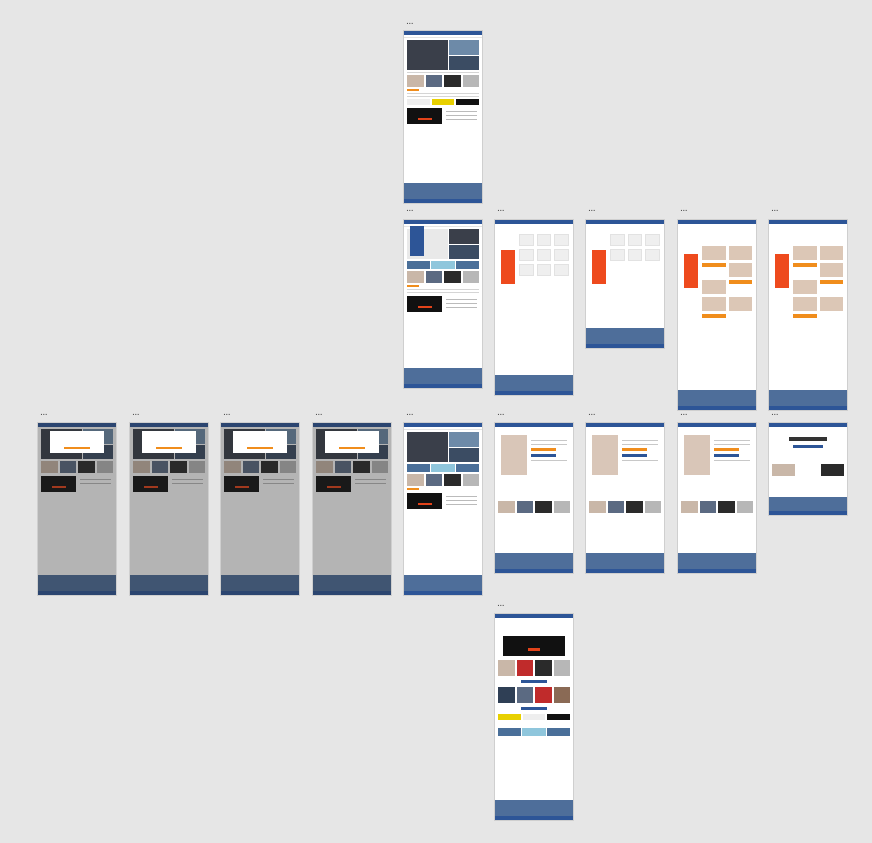 This screenshot has width=872, height=843. Describe the element at coordinates (417, 241) in the screenshot. I see `mega-menu` at that location.